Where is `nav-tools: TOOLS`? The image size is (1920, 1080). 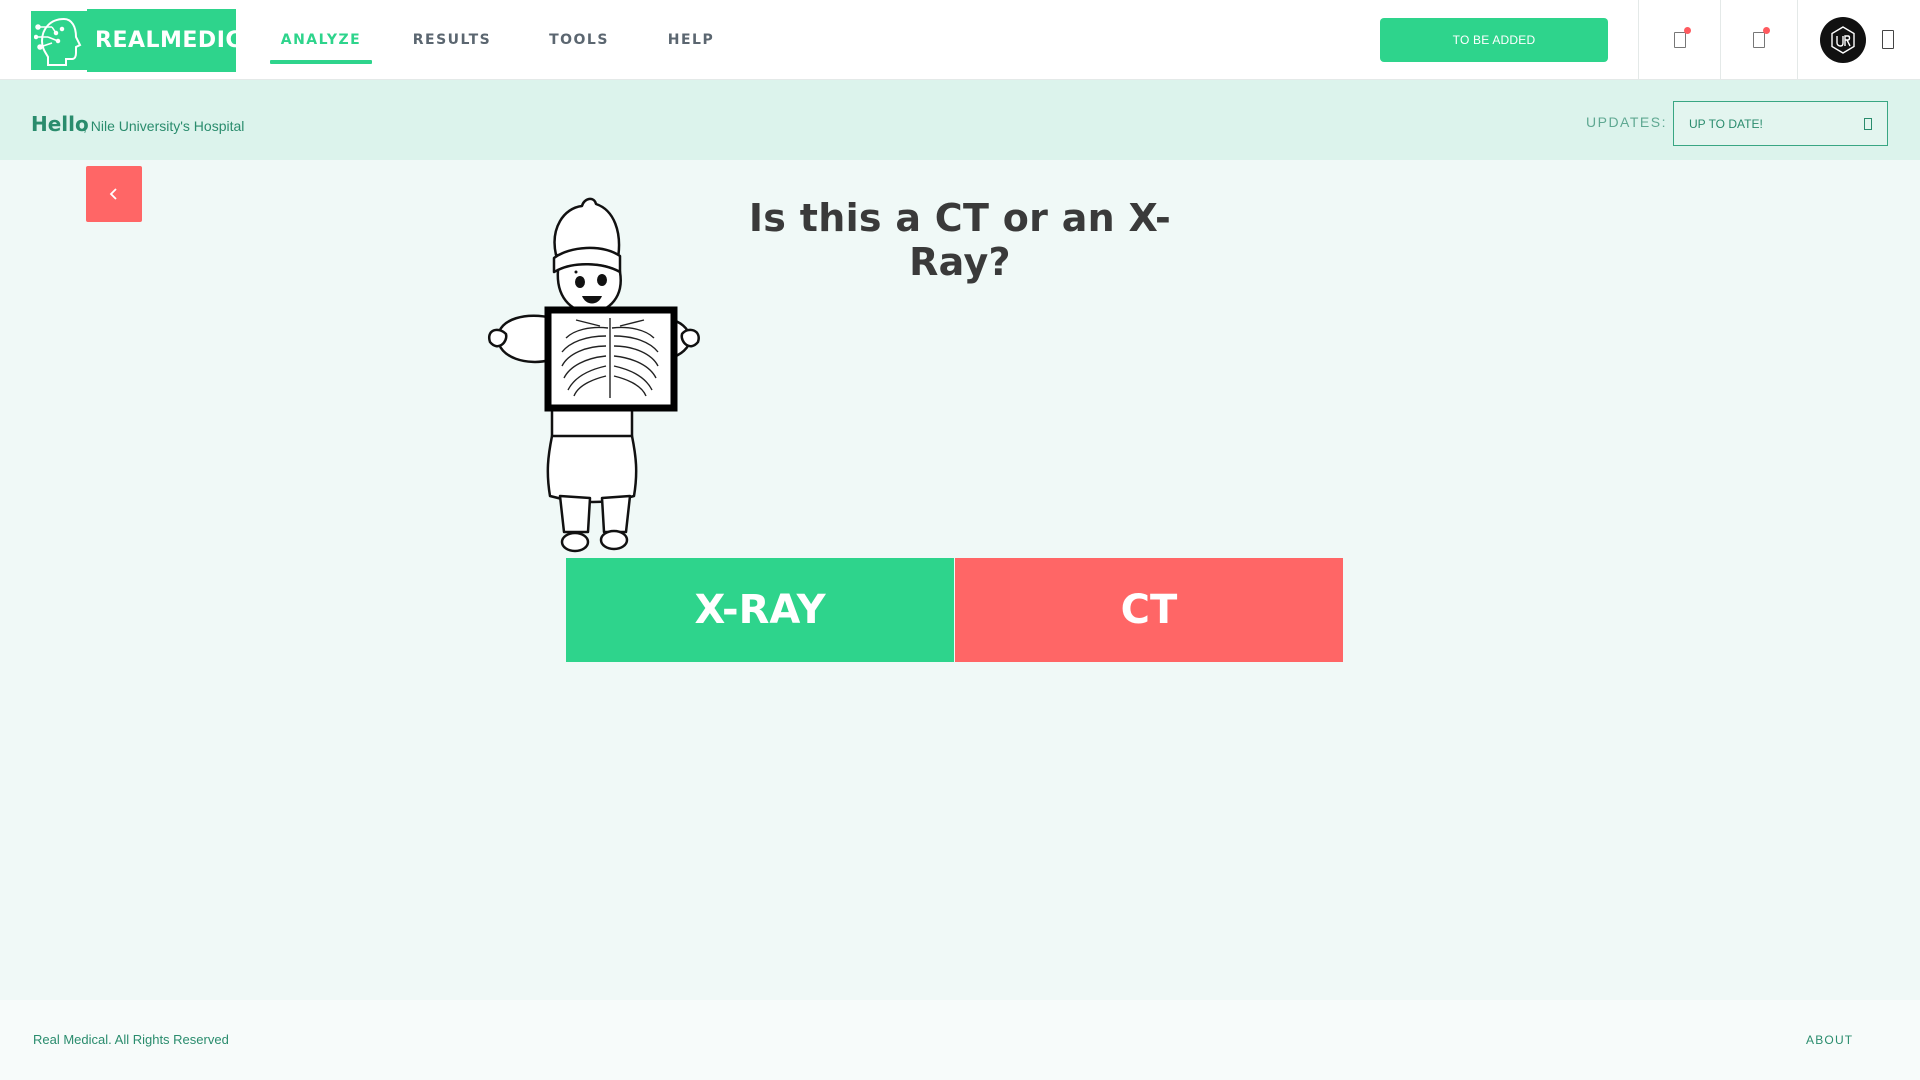
nav-tools: TOOLS is located at coordinates (579, 40).